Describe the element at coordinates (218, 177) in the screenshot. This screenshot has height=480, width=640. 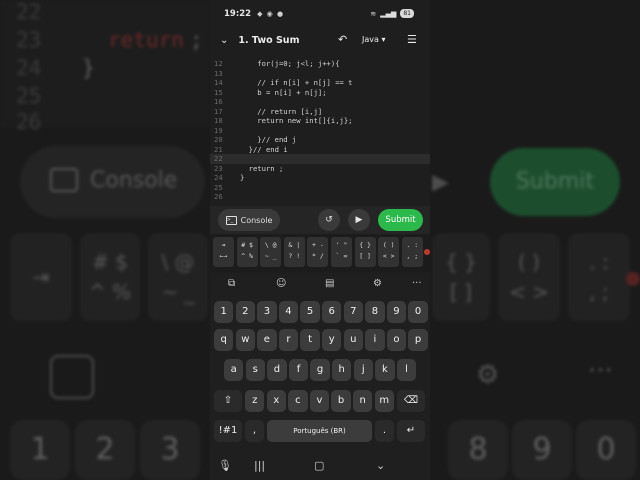
I see `line-number: 24` at that location.